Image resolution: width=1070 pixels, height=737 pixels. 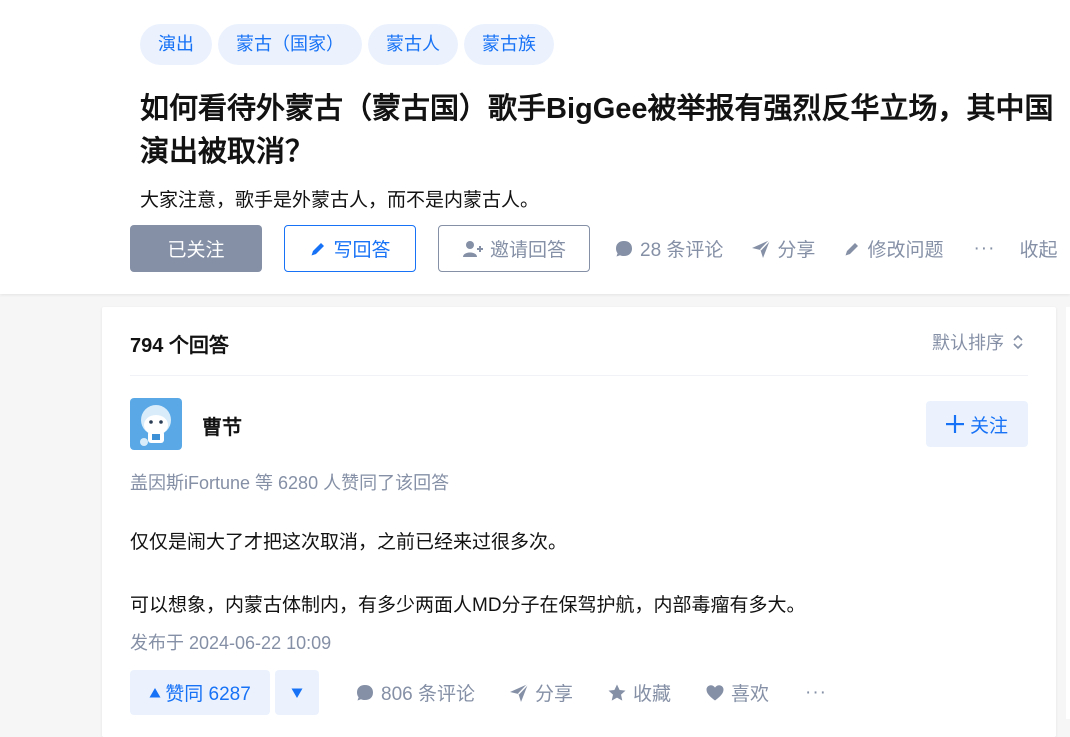 I want to click on adjacent-panel-edge, so click(x=1068, y=513).